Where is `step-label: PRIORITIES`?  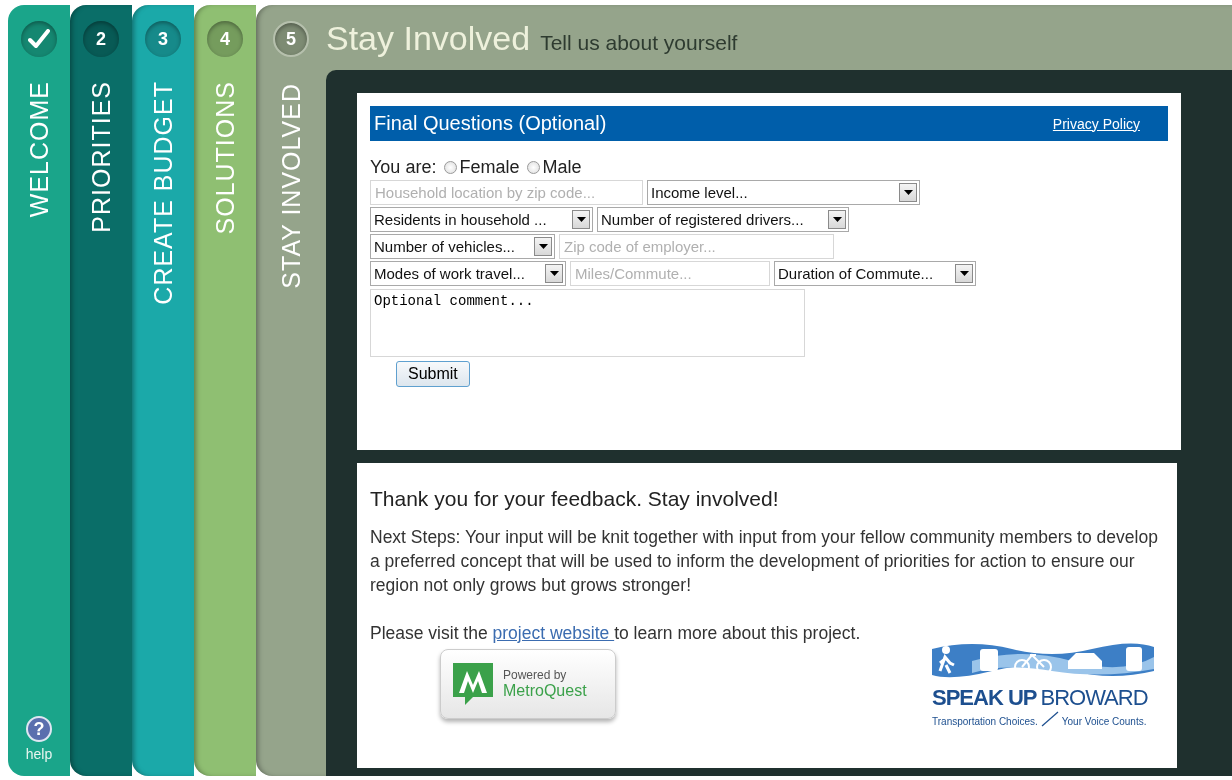
step-label: PRIORITIES is located at coordinates (101, 157).